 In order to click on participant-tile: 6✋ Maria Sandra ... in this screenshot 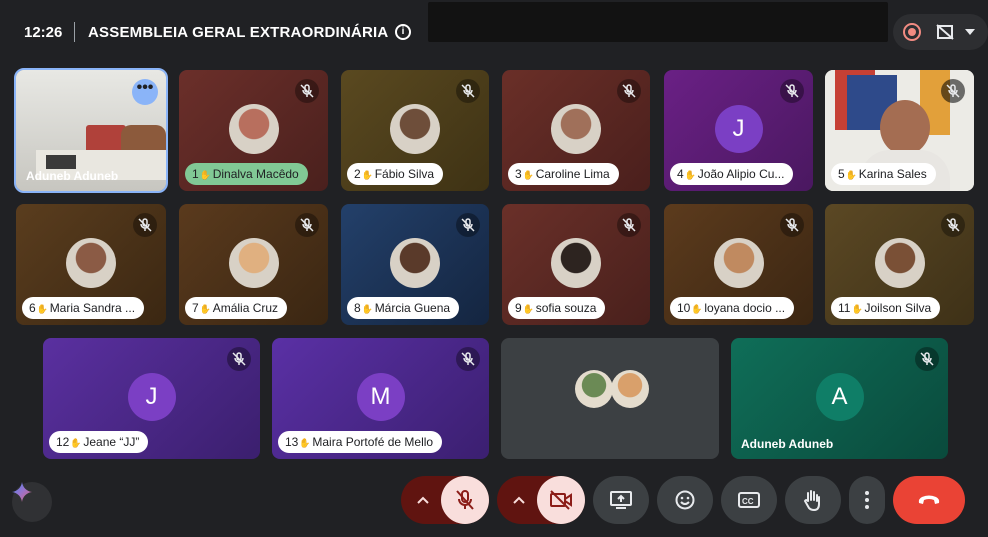, I will do `click(91, 264)`.